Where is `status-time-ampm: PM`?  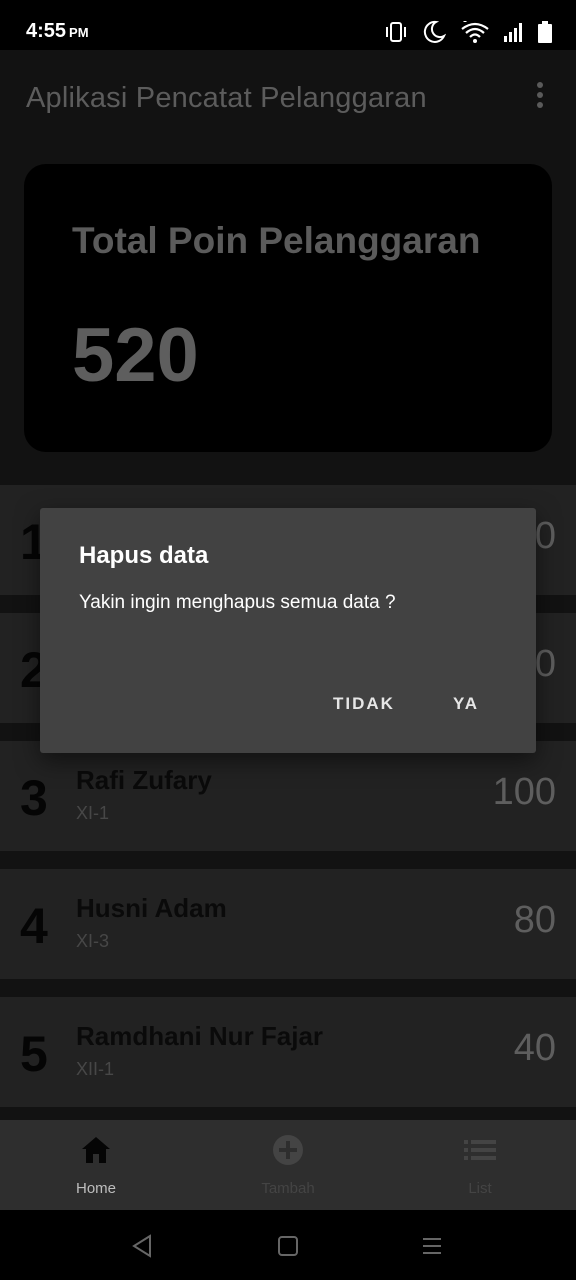 status-time-ampm: PM is located at coordinates (79, 32).